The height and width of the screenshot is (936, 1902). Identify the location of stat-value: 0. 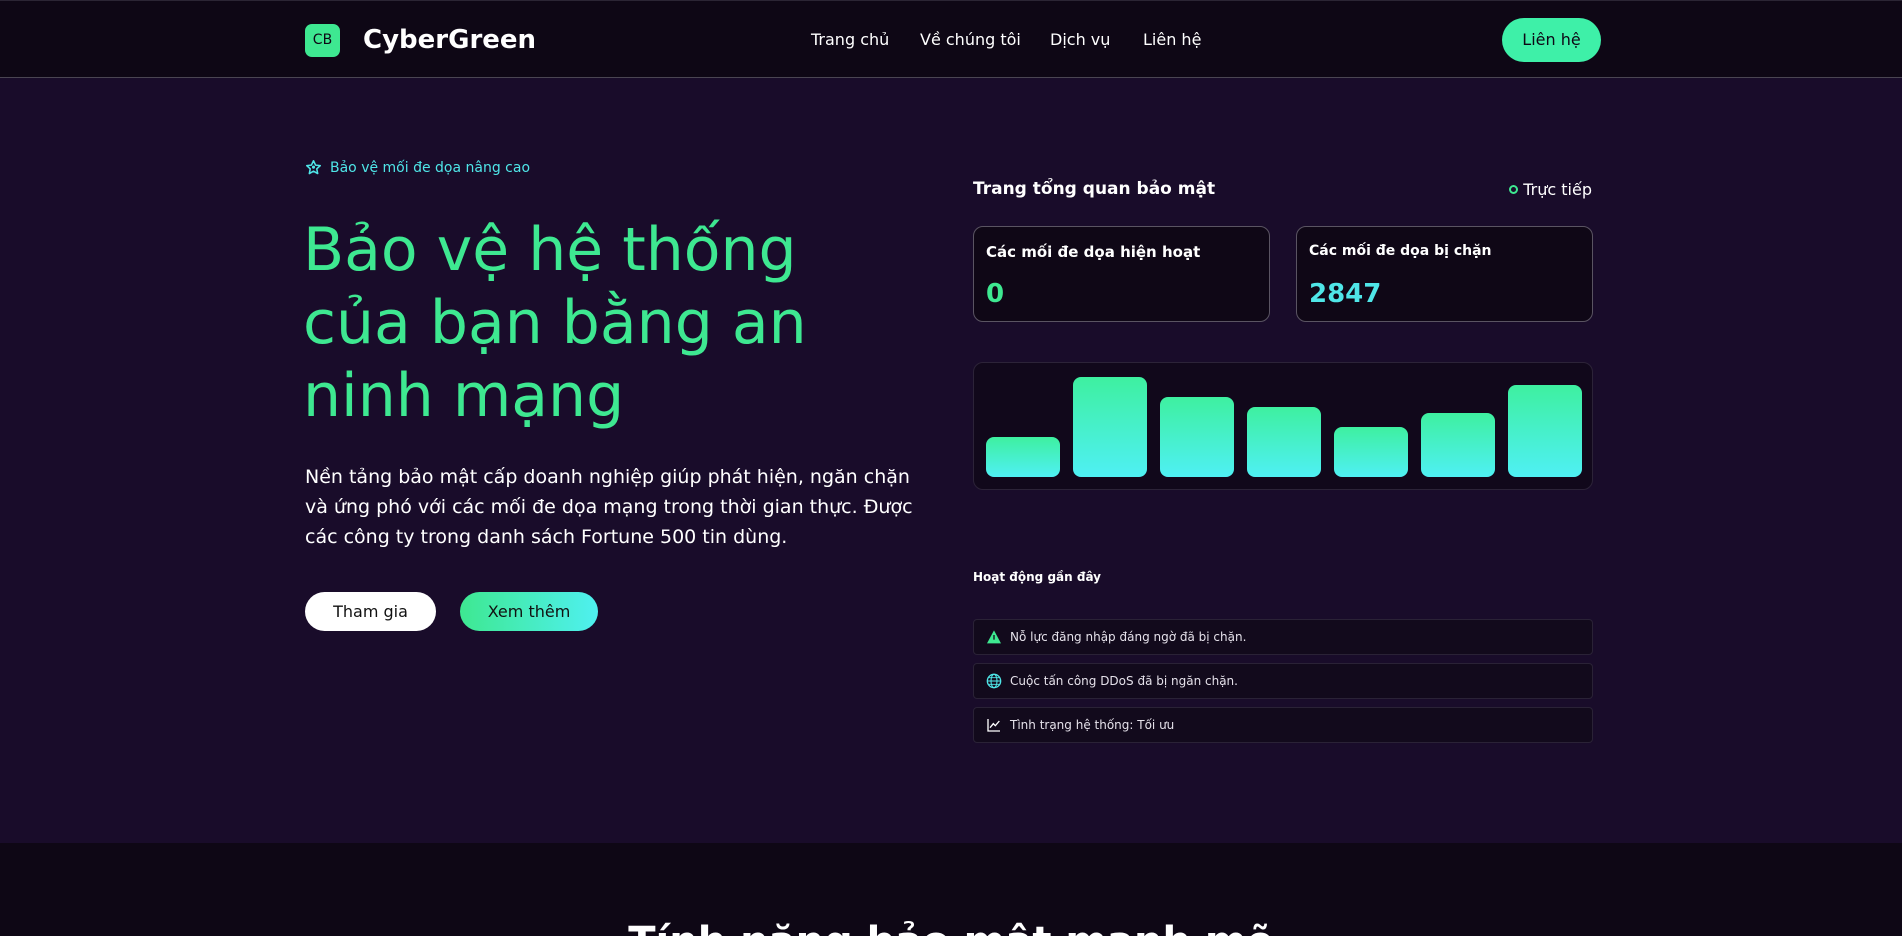
(995, 294).